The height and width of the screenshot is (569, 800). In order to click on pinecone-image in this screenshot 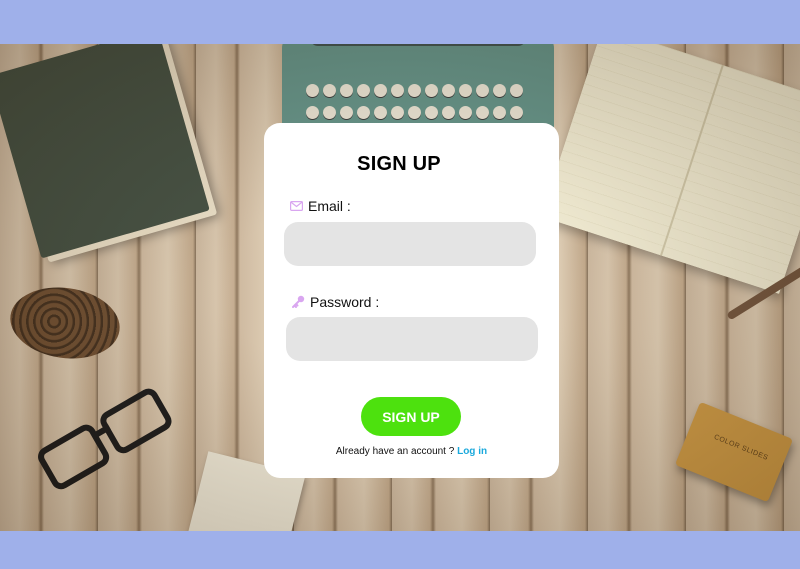, I will do `click(65, 323)`.